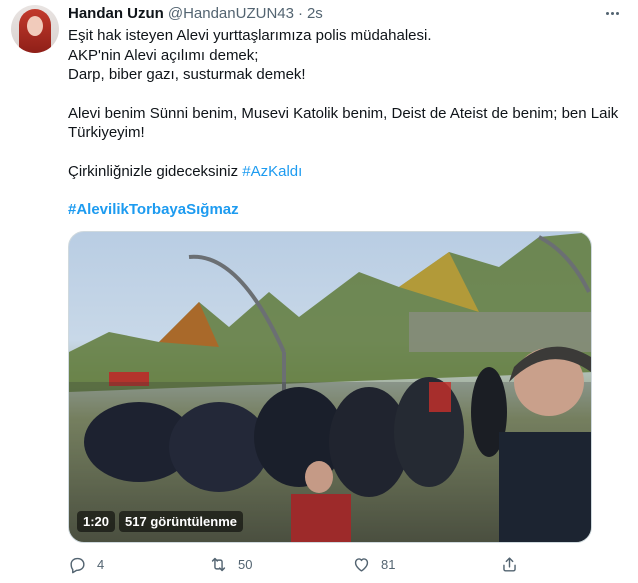 The height and width of the screenshot is (583, 638). What do you see at coordinates (373, 564) in the screenshot?
I see `like-button: 81` at bounding box center [373, 564].